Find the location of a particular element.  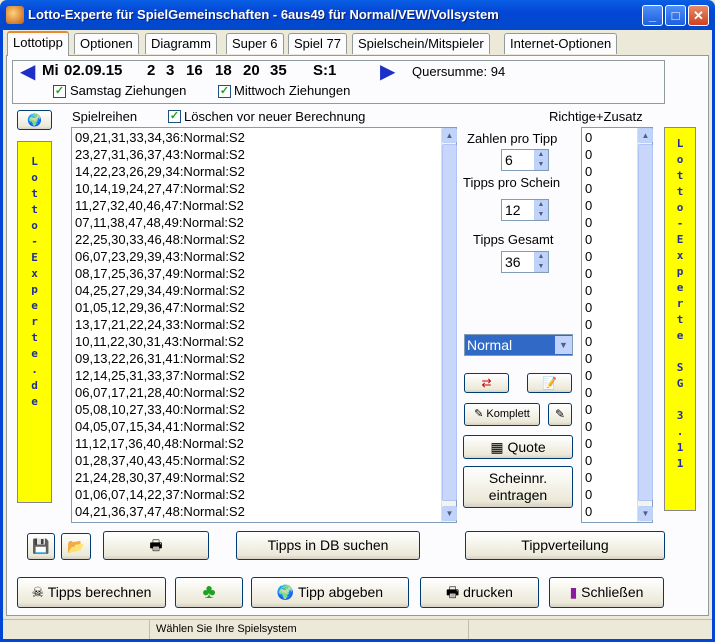

tab-lottotipp: Lottotipp is located at coordinates (38, 43).